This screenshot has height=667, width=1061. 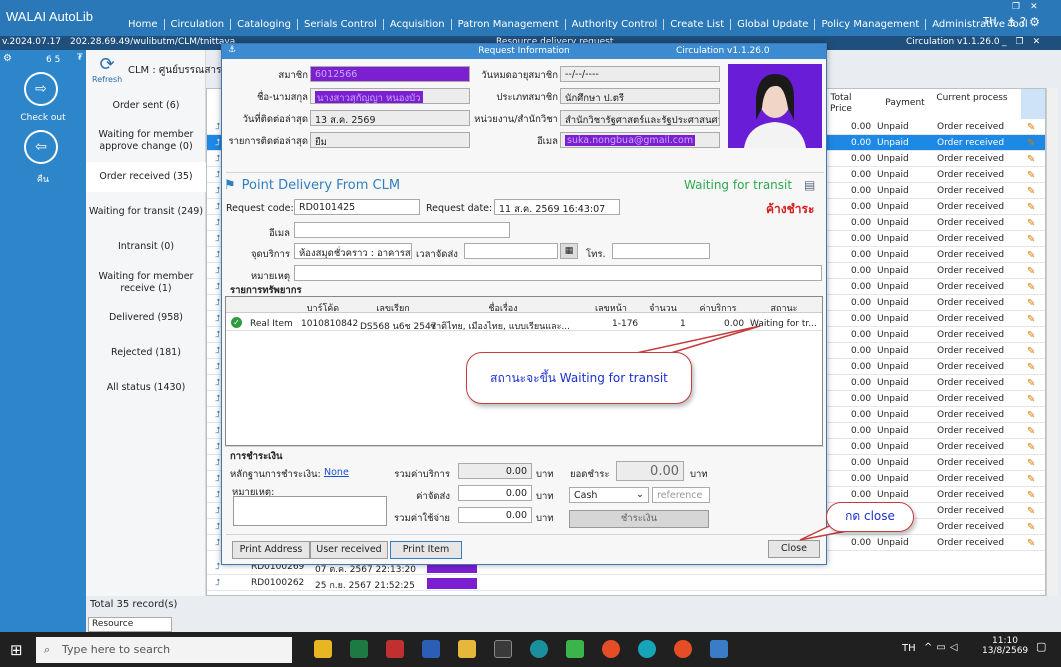 I want to click on status-callout: สถานะจะขึ้น Waiting for transit, so click(x=579, y=378).